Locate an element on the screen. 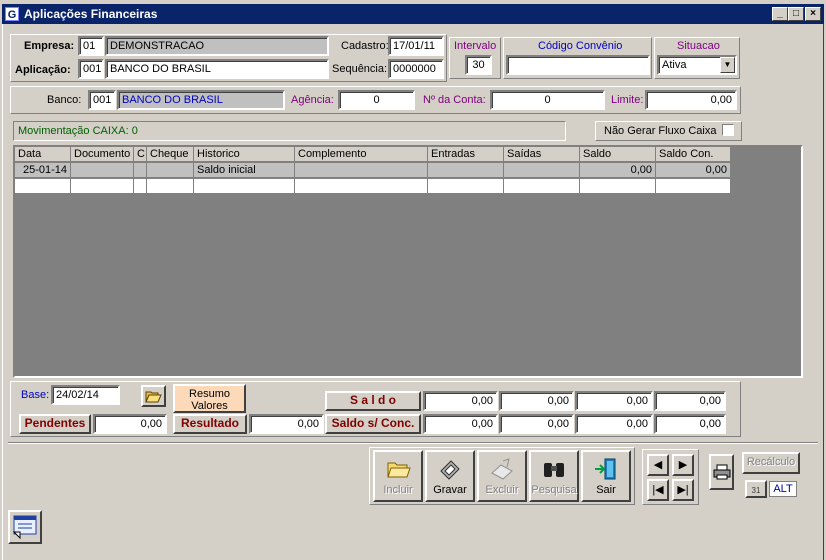 Image resolution: width=826 pixels, height=560 pixels. column-header: Complemento is located at coordinates (361, 154).